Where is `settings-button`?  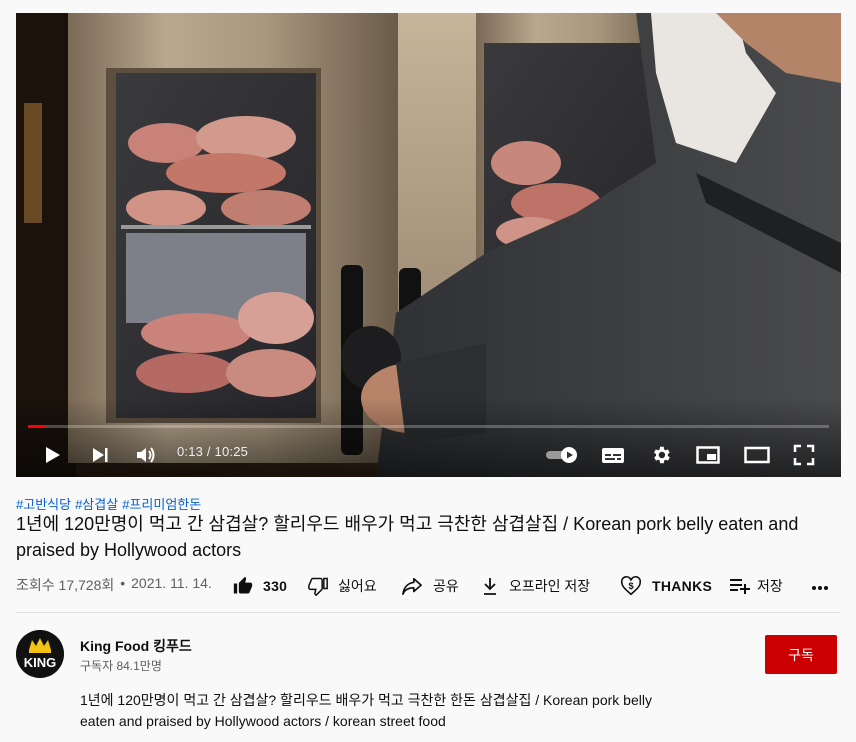
settings-button is located at coordinates (661, 455).